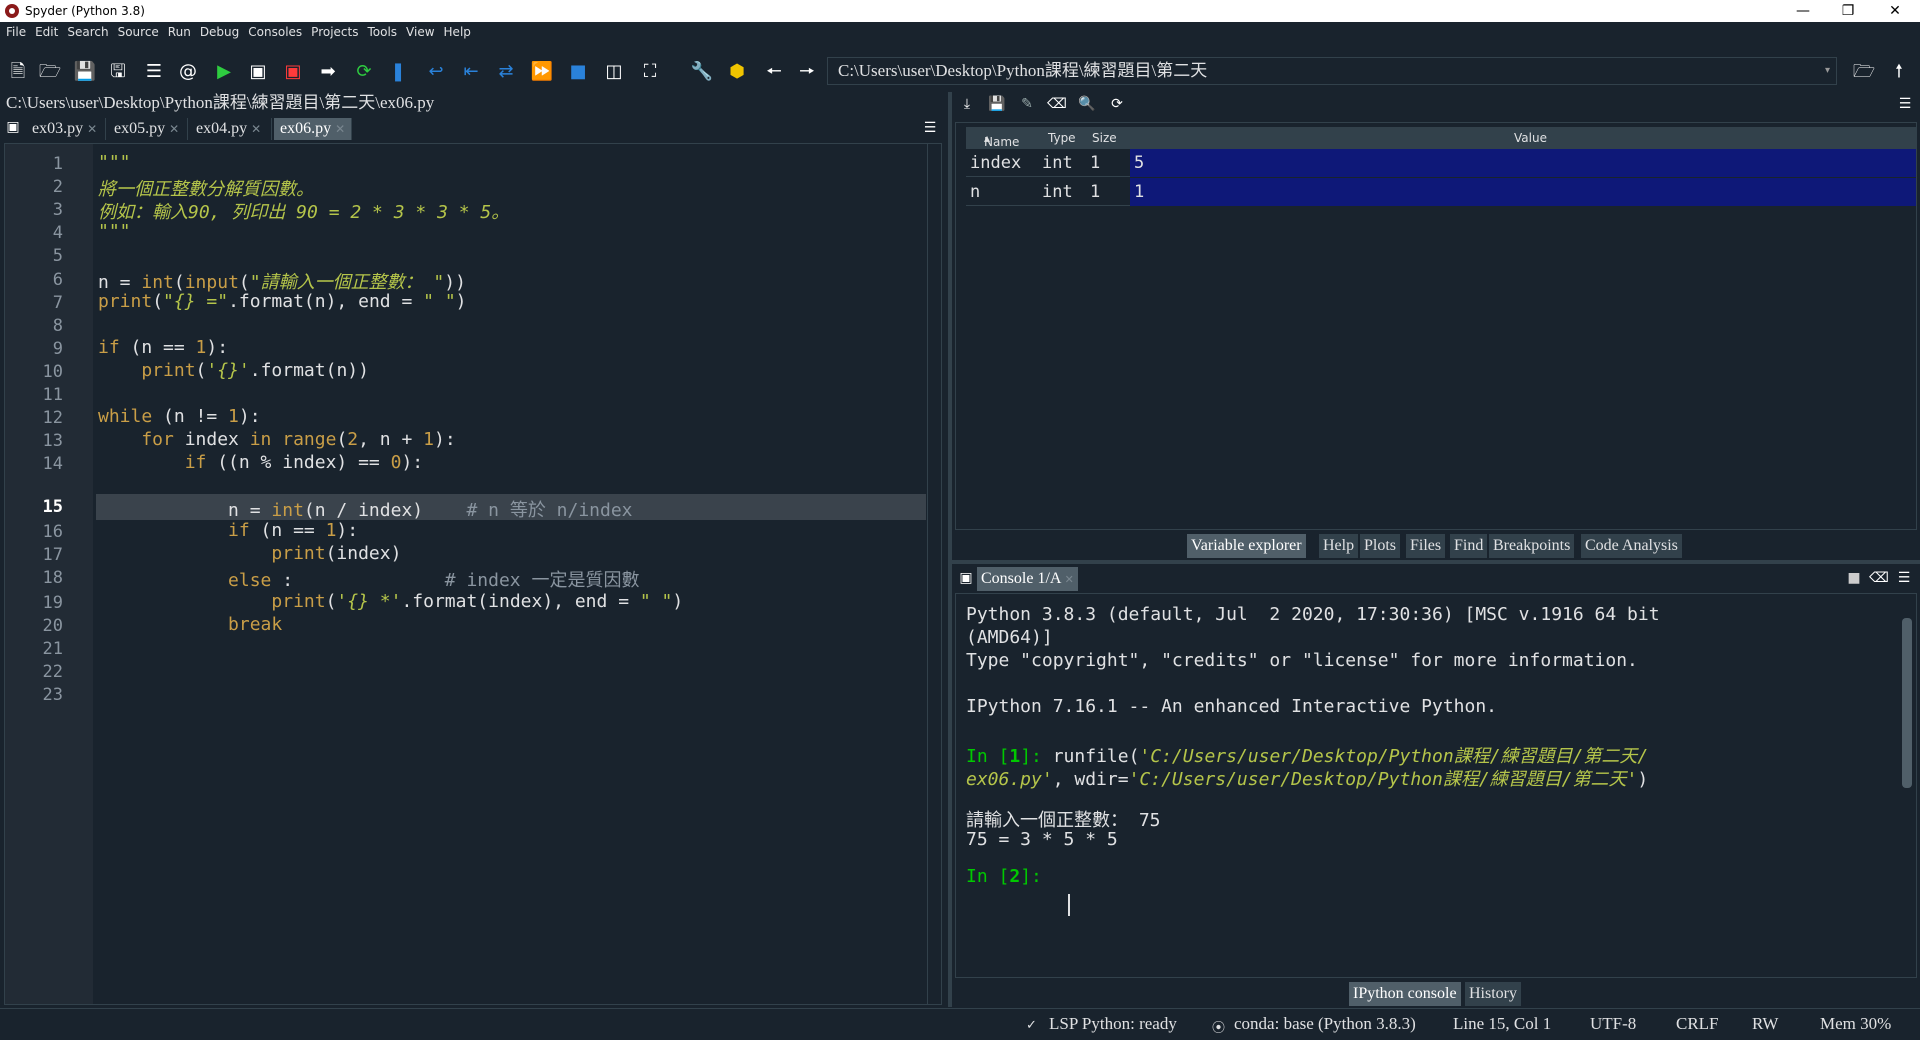 This screenshot has width=1920, height=1040. I want to click on refresh-icon: ⟳, so click(1117, 104).